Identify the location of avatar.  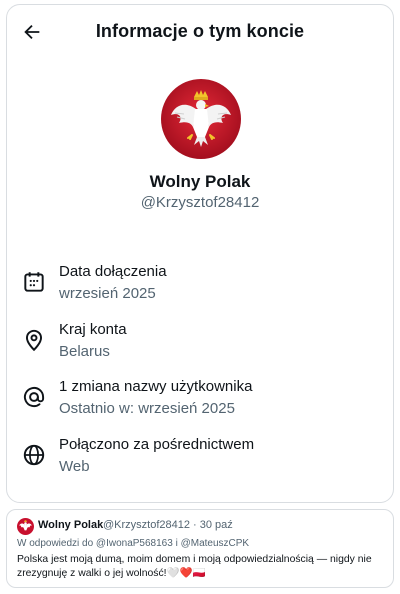
(201, 119).